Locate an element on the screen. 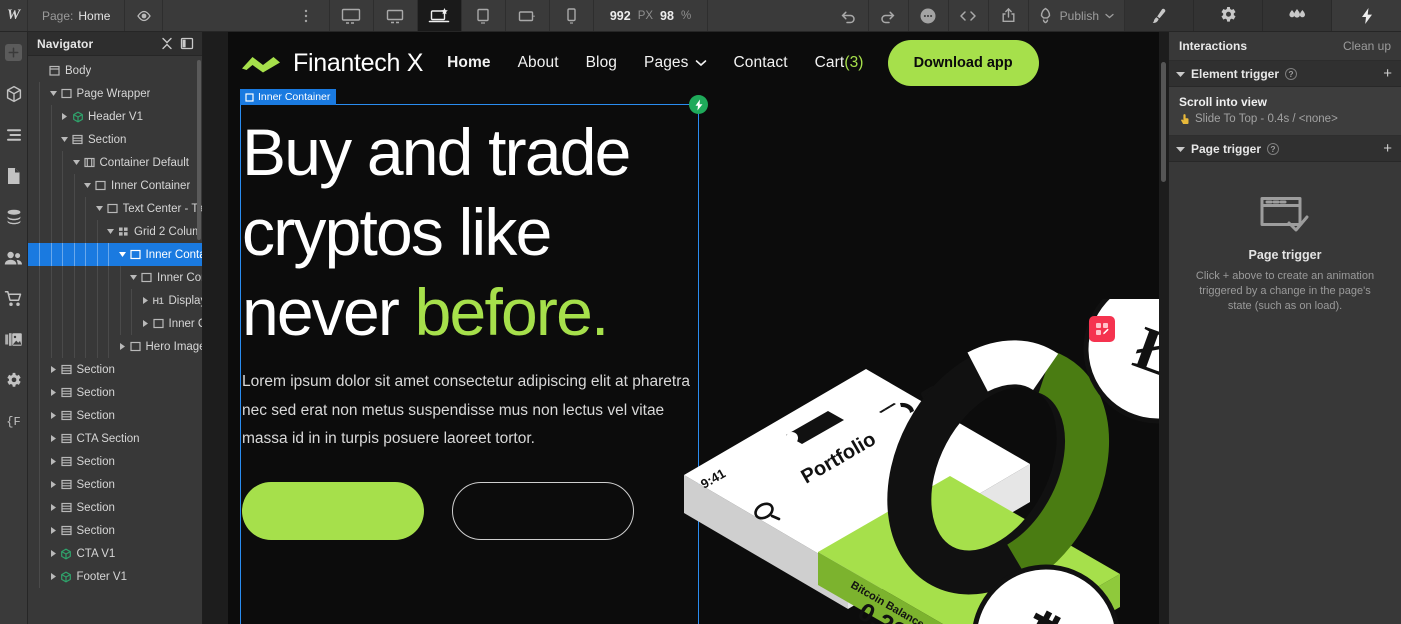 The width and height of the screenshot is (1401, 624). tree-row: Header V1 is located at coordinates (115, 116).